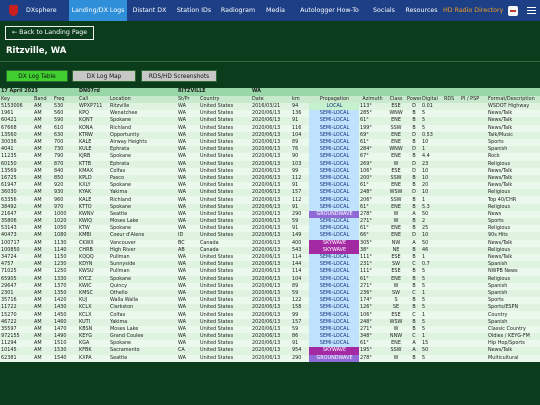 Image resolution: width=540 pixels, height=405 pixels. Describe the element at coordinates (225, 99) in the screenshot. I see `column-header: Country` at that location.